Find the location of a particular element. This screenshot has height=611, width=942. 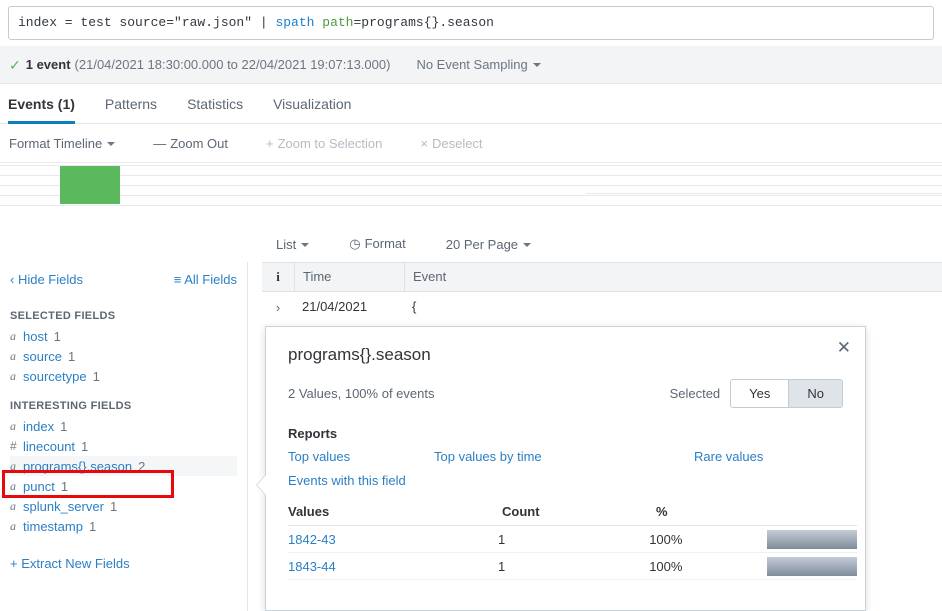

top-values-by-time-link: Top values by time is located at coordinates (564, 456).